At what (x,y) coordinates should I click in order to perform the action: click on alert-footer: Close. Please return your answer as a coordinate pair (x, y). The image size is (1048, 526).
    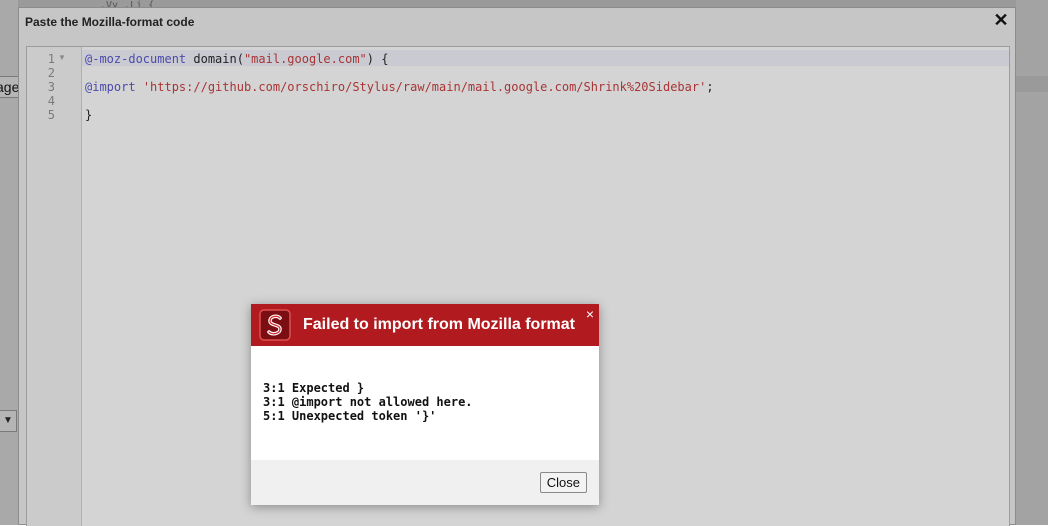
    Looking at the image, I should click on (425, 482).